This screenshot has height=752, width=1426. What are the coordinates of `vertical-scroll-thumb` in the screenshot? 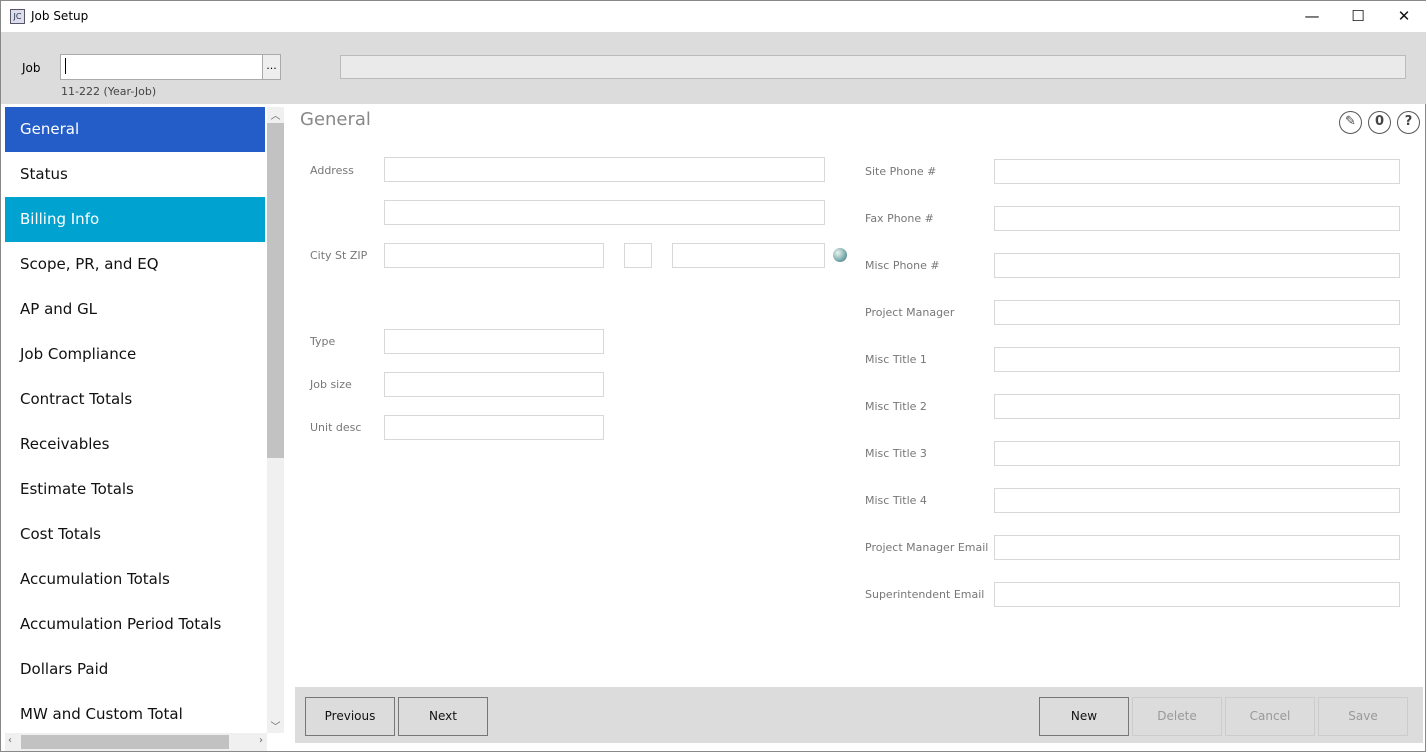 It's located at (275, 290).